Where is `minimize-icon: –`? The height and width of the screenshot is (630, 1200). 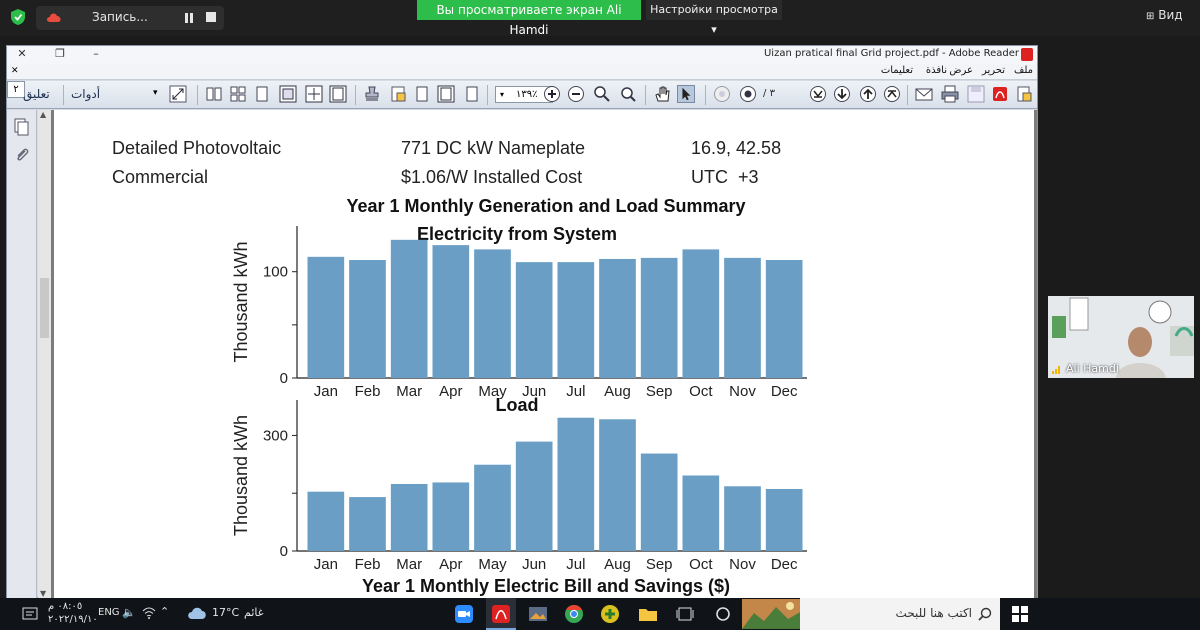
minimize-icon: – is located at coordinates (96, 54).